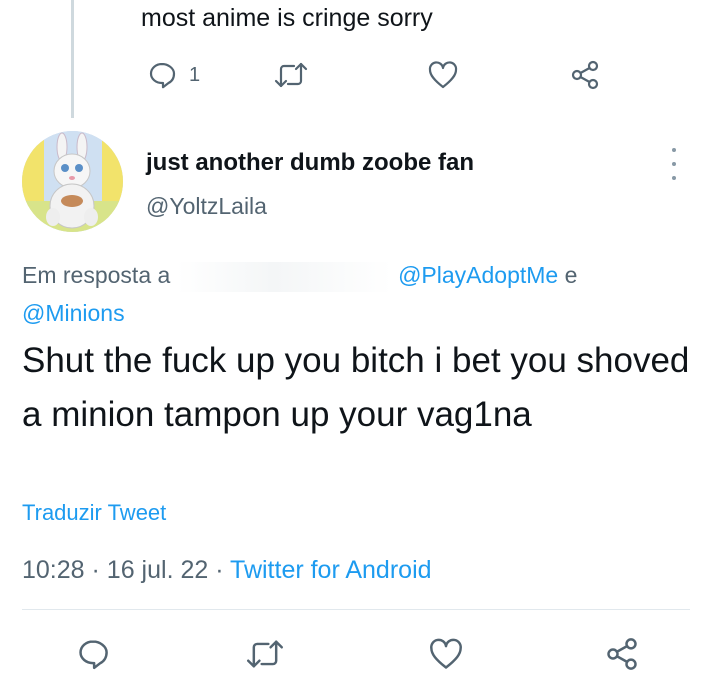 The image size is (712, 692). I want to click on redacted-mention, so click(284, 276).